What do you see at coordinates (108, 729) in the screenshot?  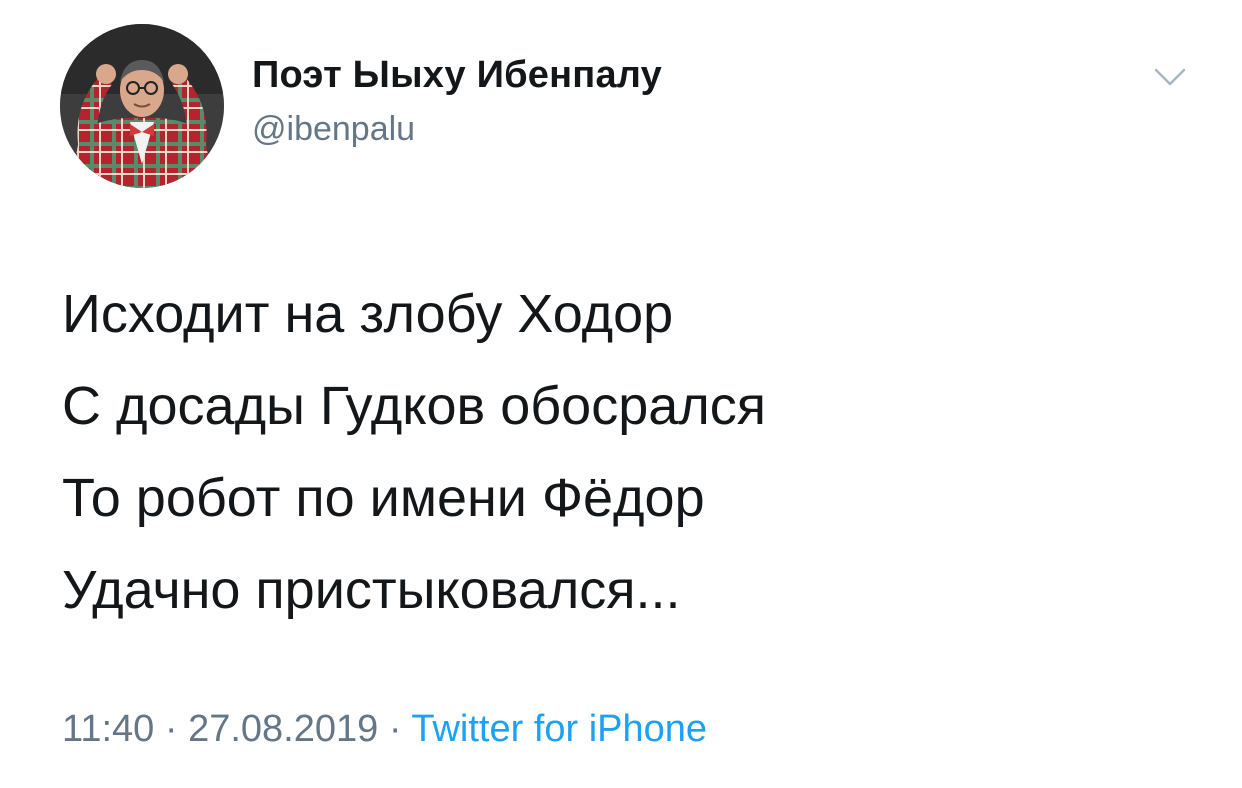 I see `tweet-time: 11:40` at bounding box center [108, 729].